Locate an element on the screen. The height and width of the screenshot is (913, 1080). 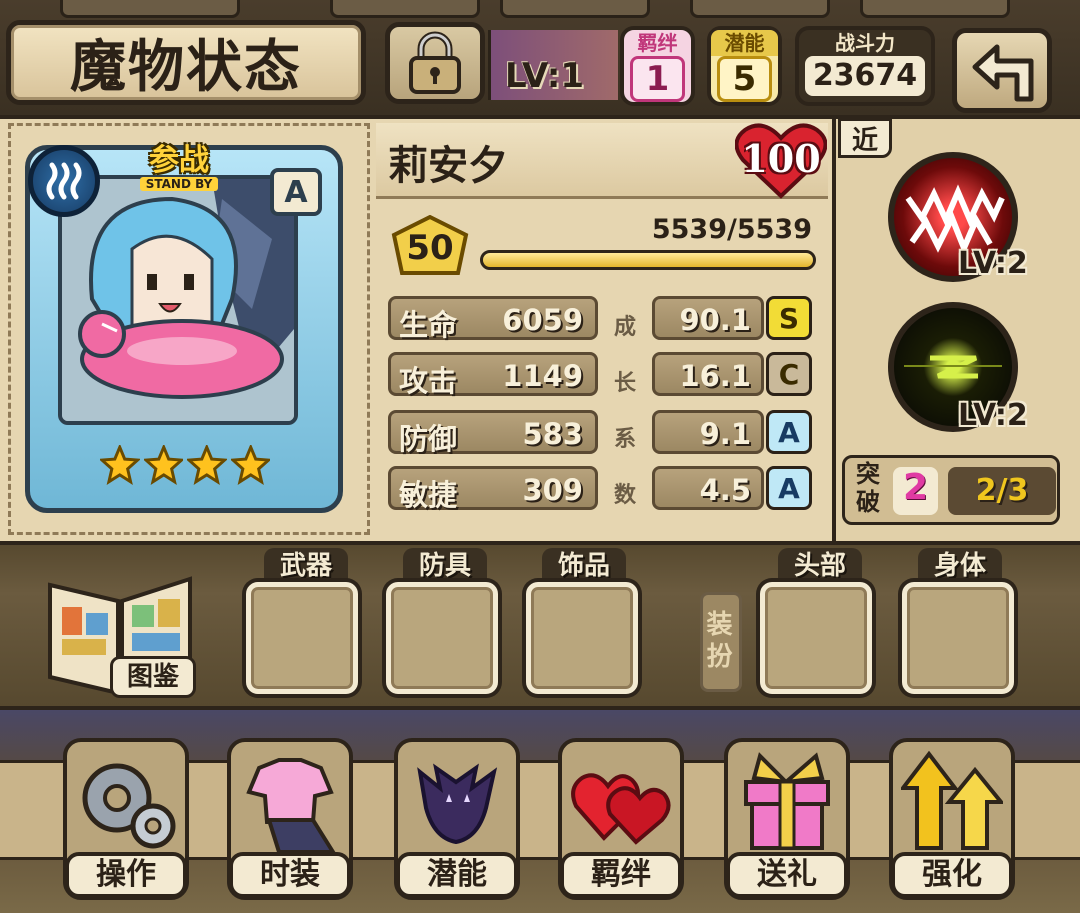
growth-value: 16.1 is located at coordinates (715, 376).